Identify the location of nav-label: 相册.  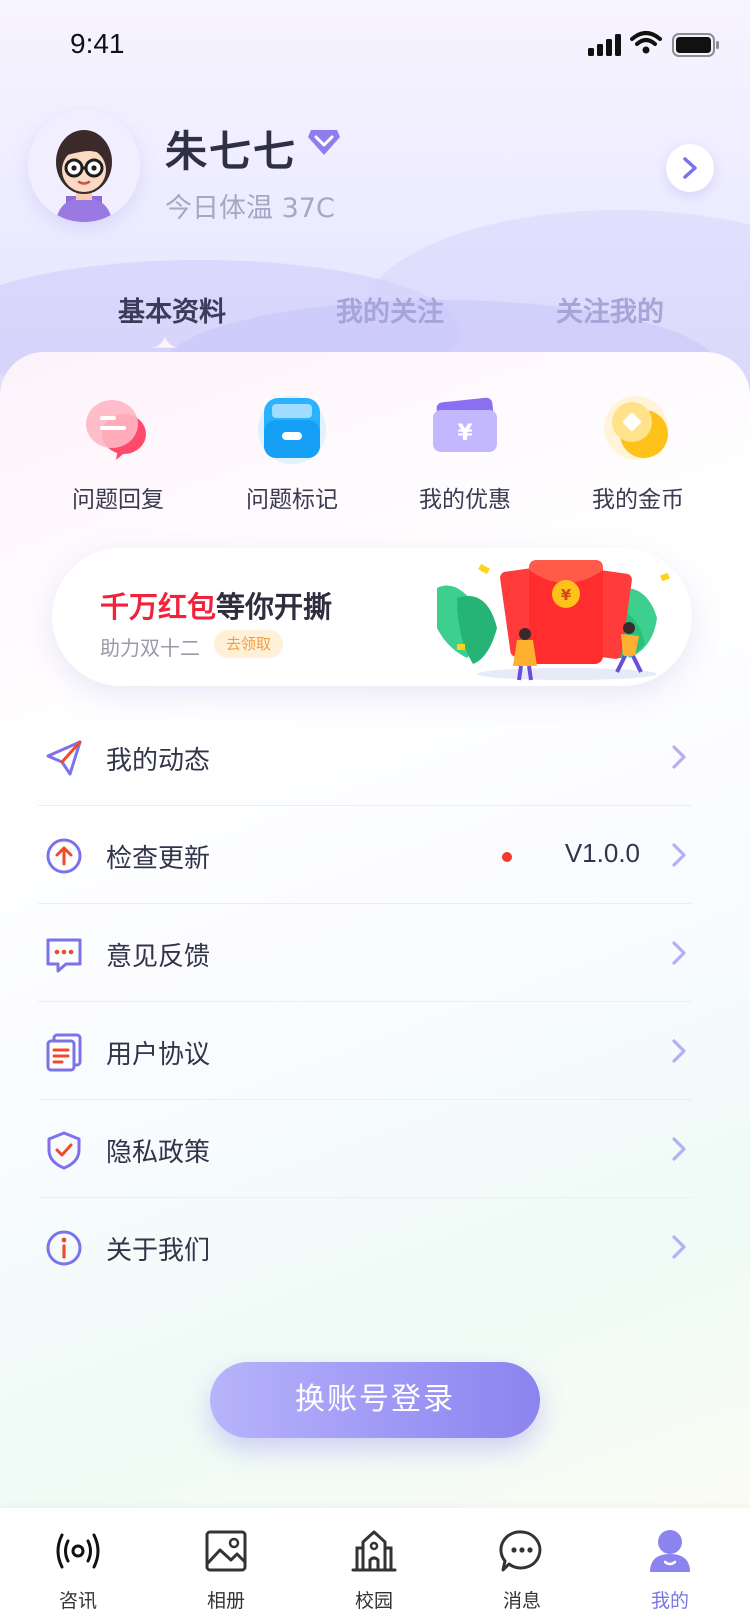
(225, 1601).